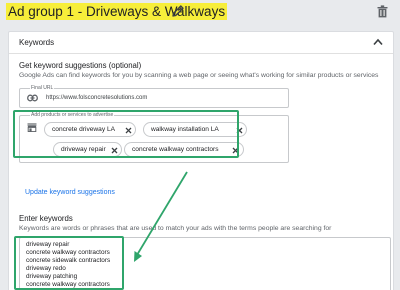 This screenshot has width=400, height=290. What do you see at coordinates (70, 192) in the screenshot?
I see `update-keyword-suggestions-link: Update keyword suggestions` at bounding box center [70, 192].